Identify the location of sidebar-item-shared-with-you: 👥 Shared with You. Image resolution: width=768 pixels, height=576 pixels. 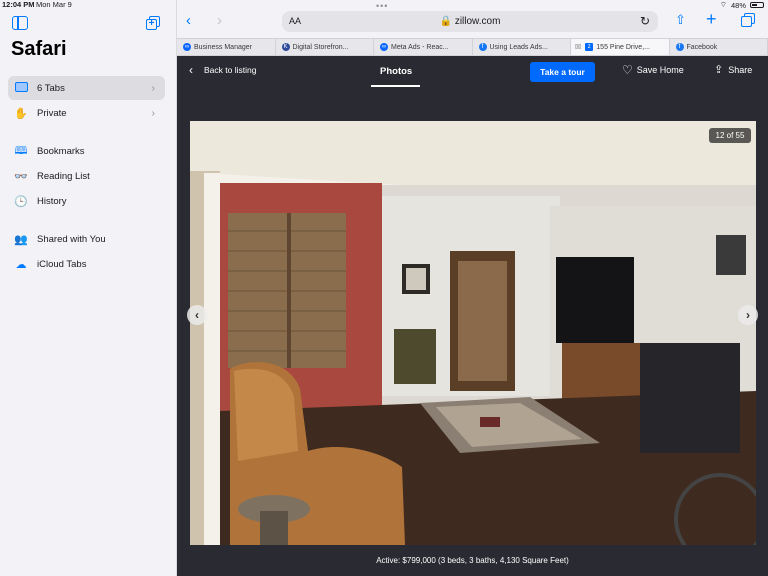
(86, 239).